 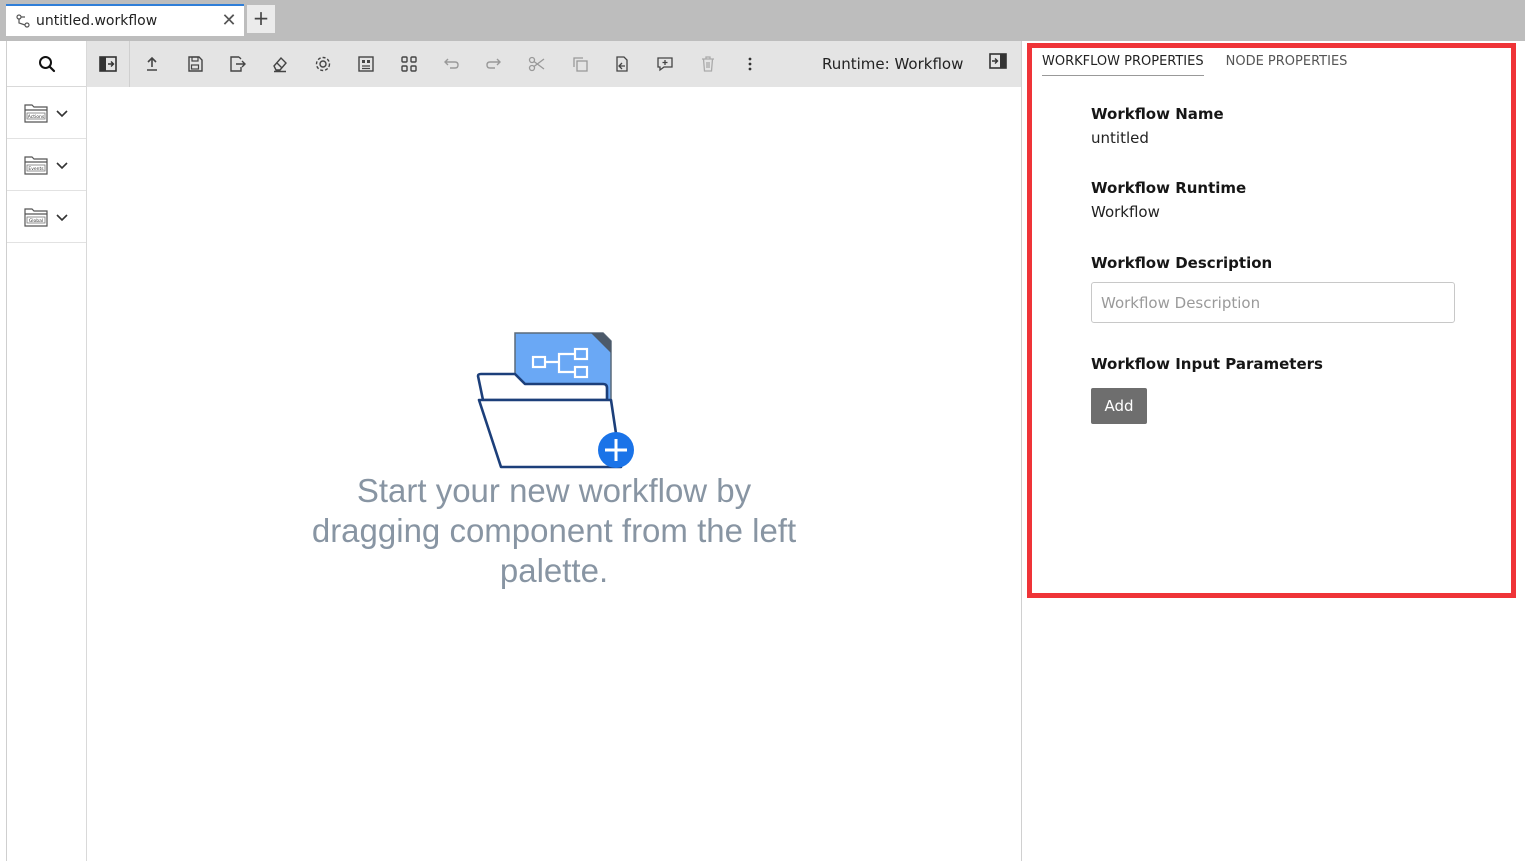 I want to click on comment-icon, so click(x=665, y=64).